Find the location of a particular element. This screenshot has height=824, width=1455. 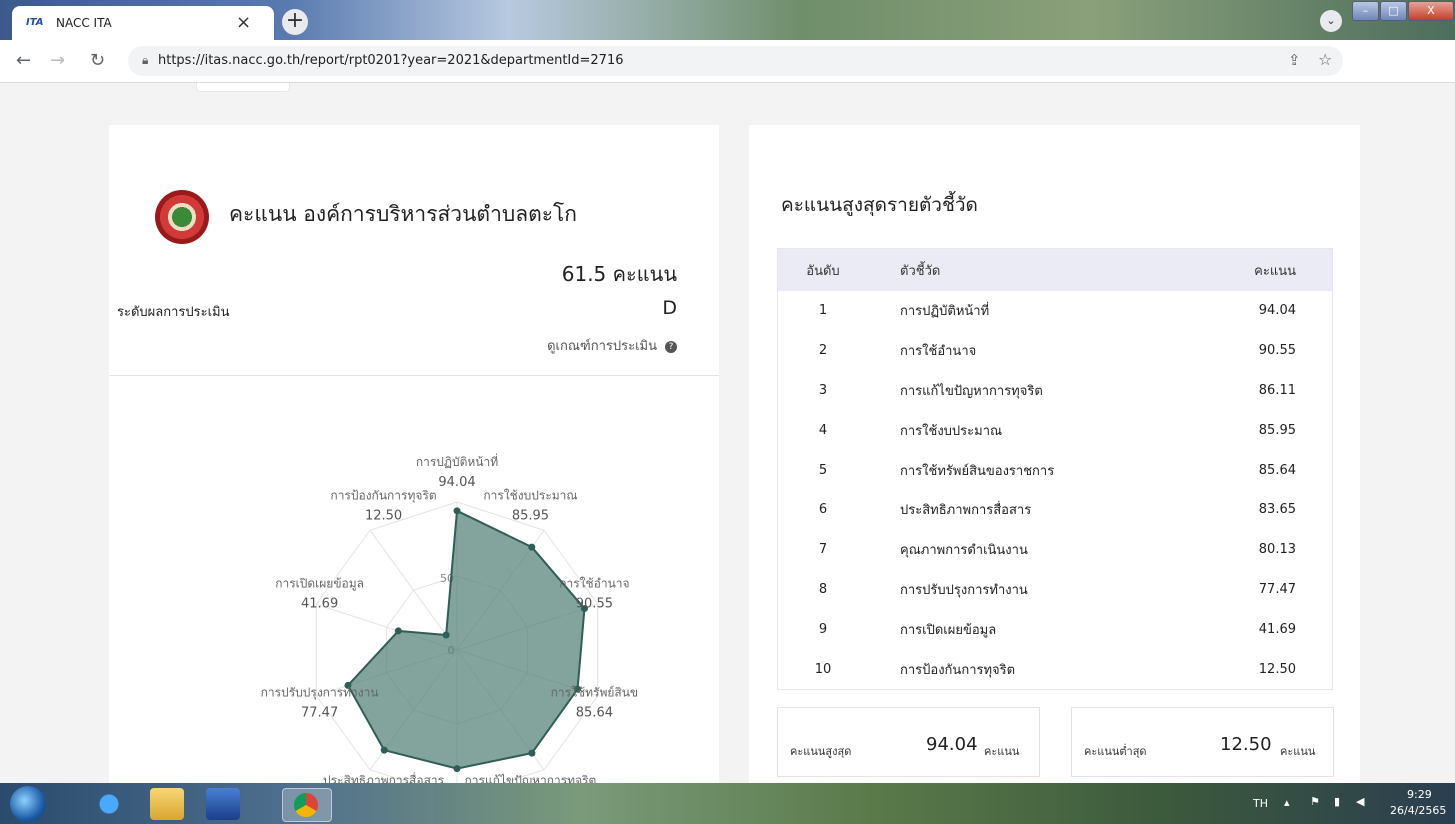

lock-icon: 🔒︎ is located at coordinates (145, 60).